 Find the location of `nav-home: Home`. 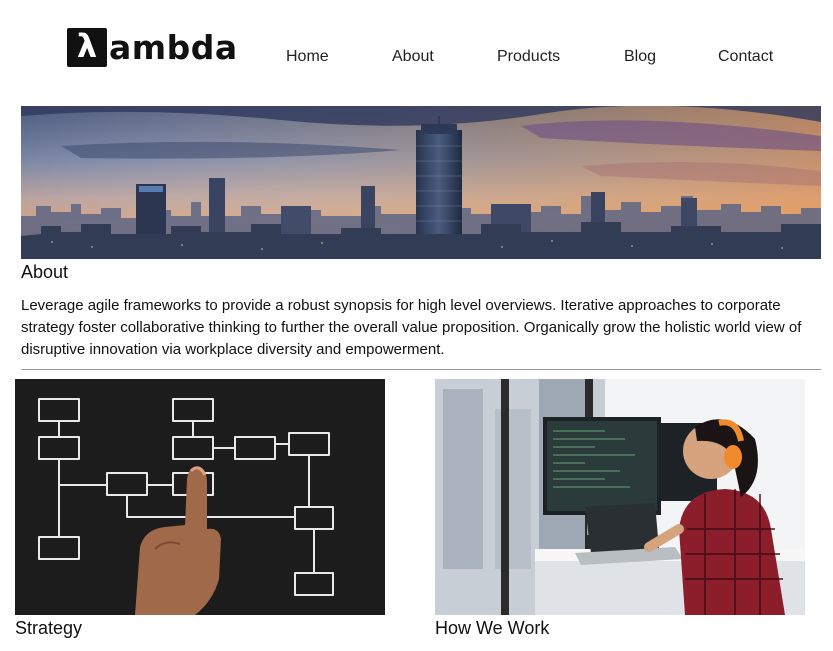

nav-home: Home is located at coordinates (307, 57).